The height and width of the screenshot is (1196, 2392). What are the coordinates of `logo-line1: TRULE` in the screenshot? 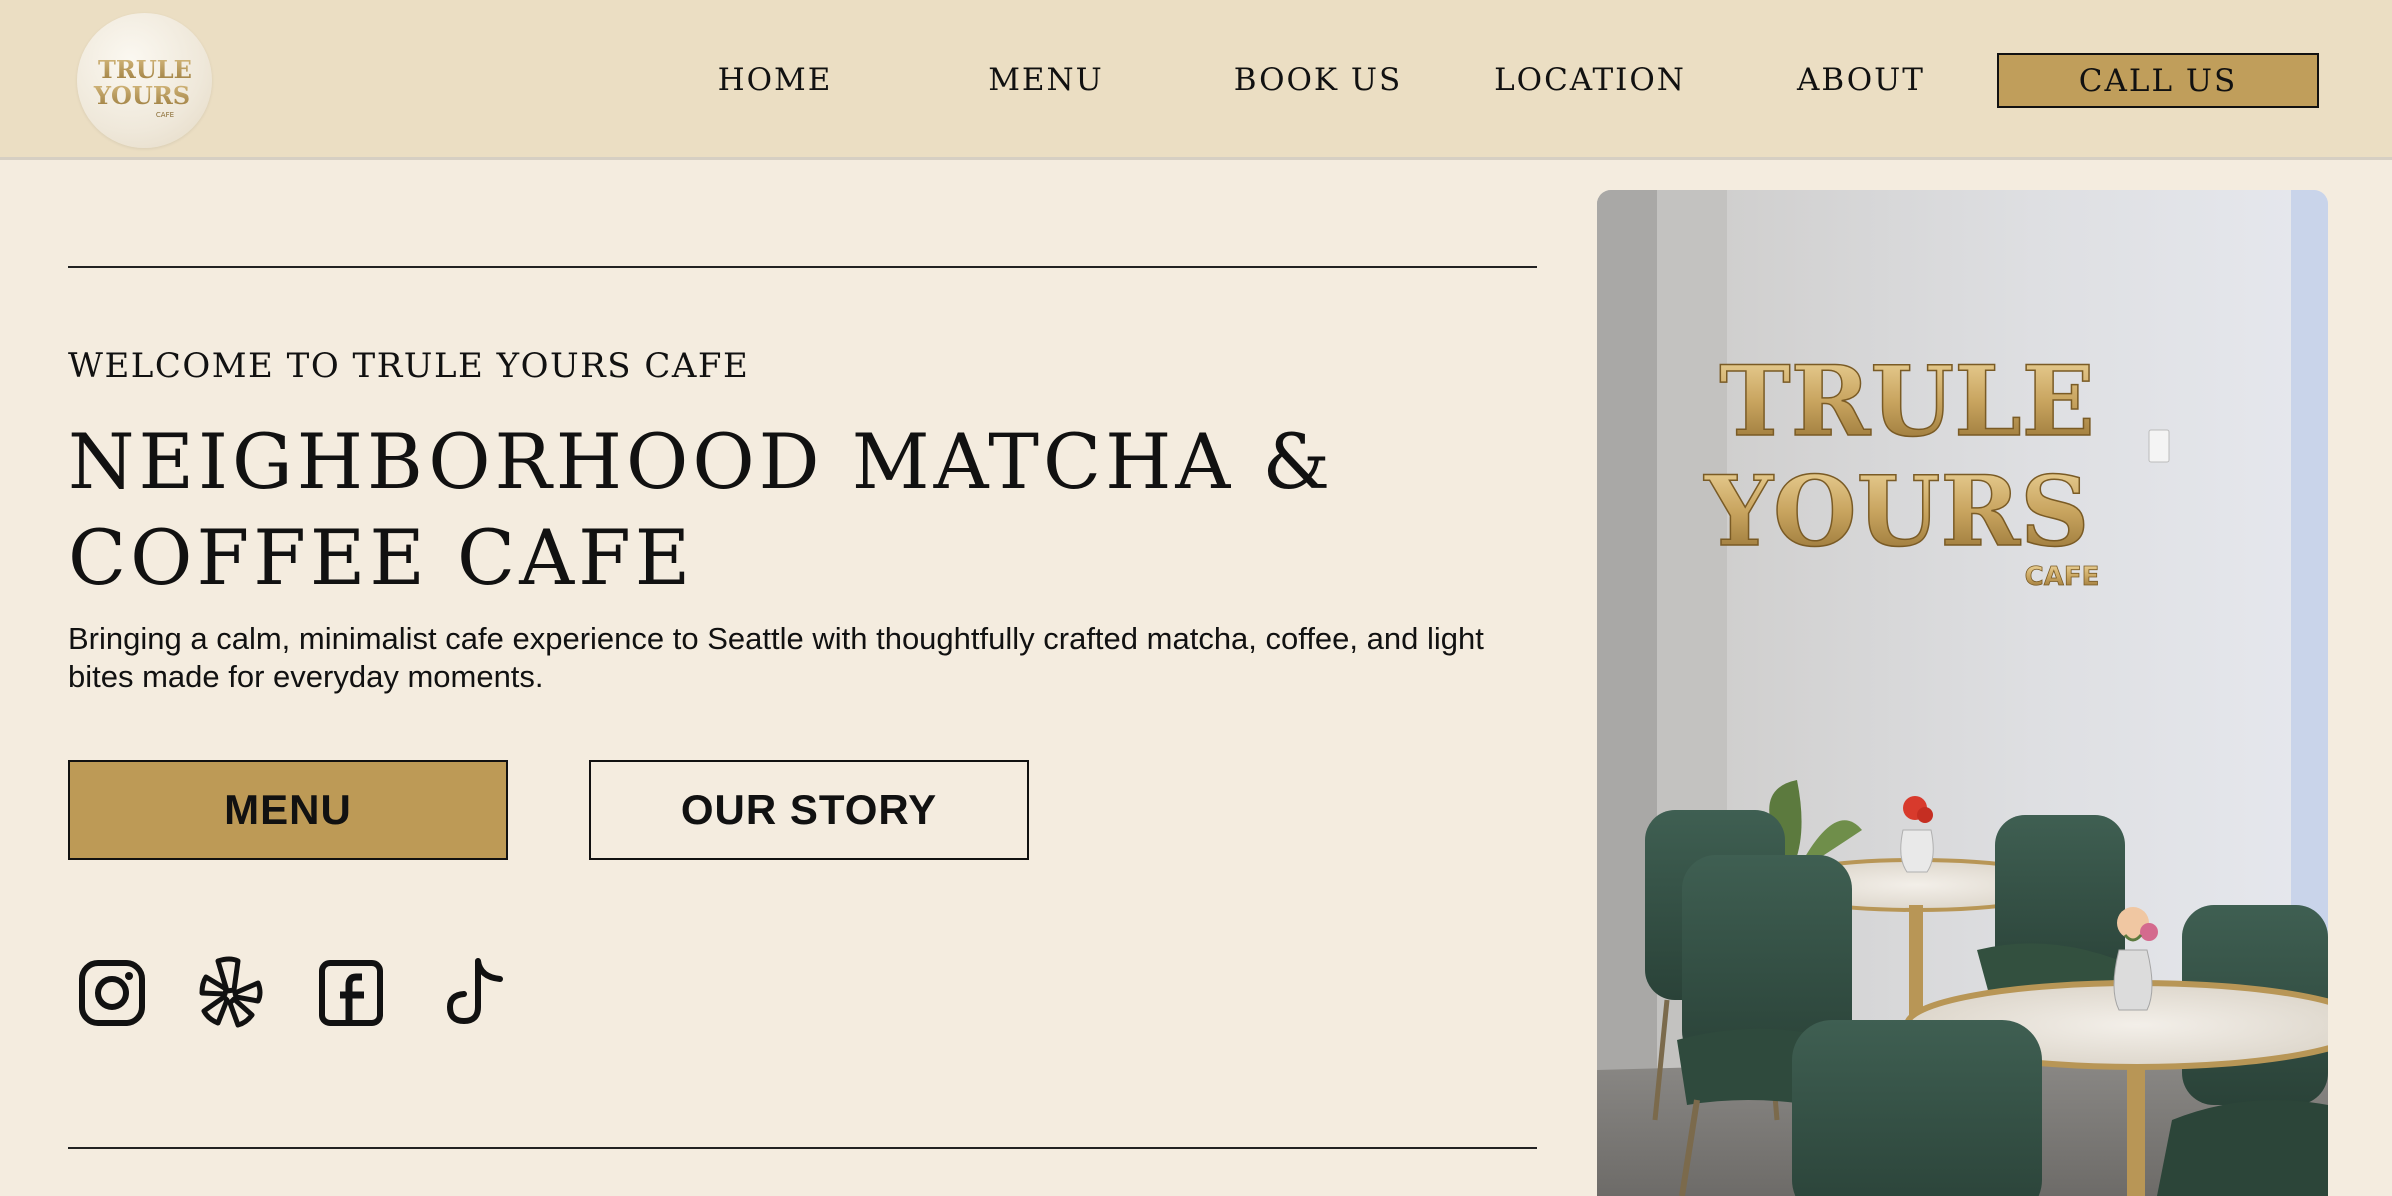 It's located at (145, 69).